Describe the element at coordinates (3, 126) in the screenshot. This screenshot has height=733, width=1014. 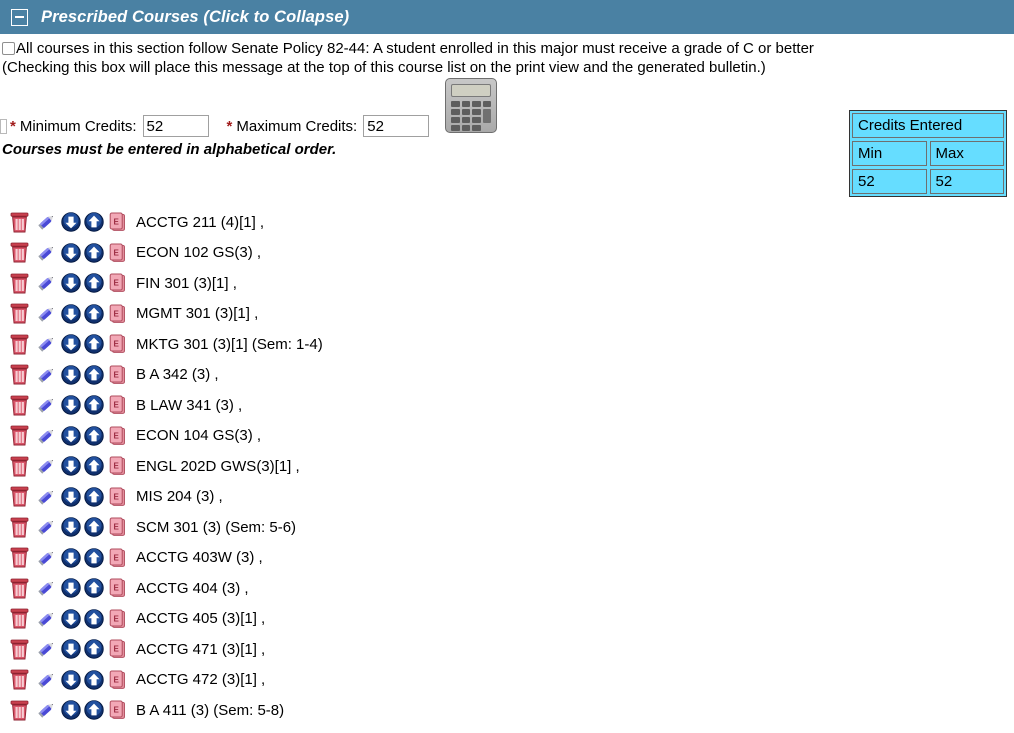
I see `missing-glyph-placeholder` at that location.